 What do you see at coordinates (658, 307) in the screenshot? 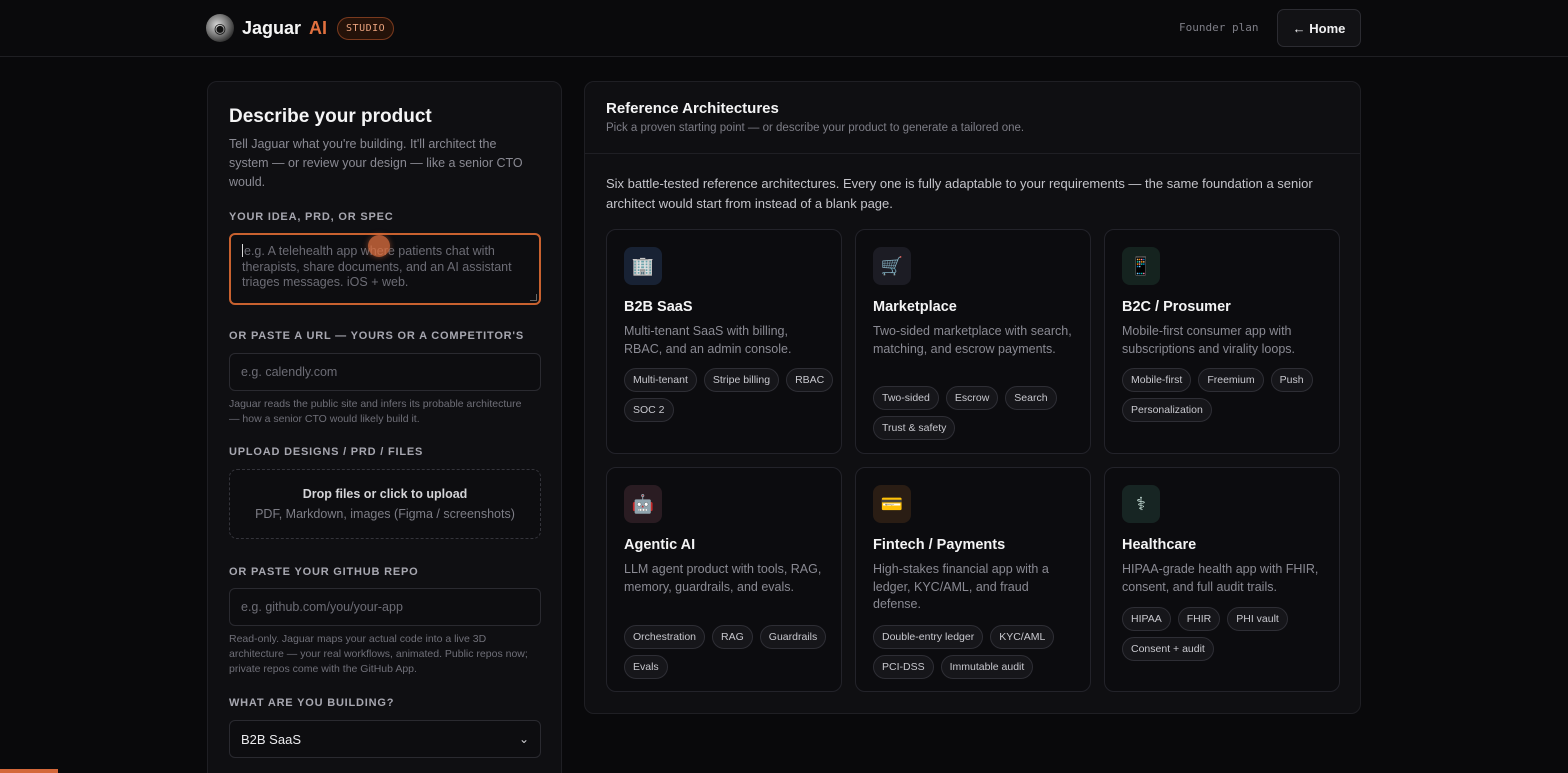
I see `card-title: B2B SaaS` at bounding box center [658, 307].